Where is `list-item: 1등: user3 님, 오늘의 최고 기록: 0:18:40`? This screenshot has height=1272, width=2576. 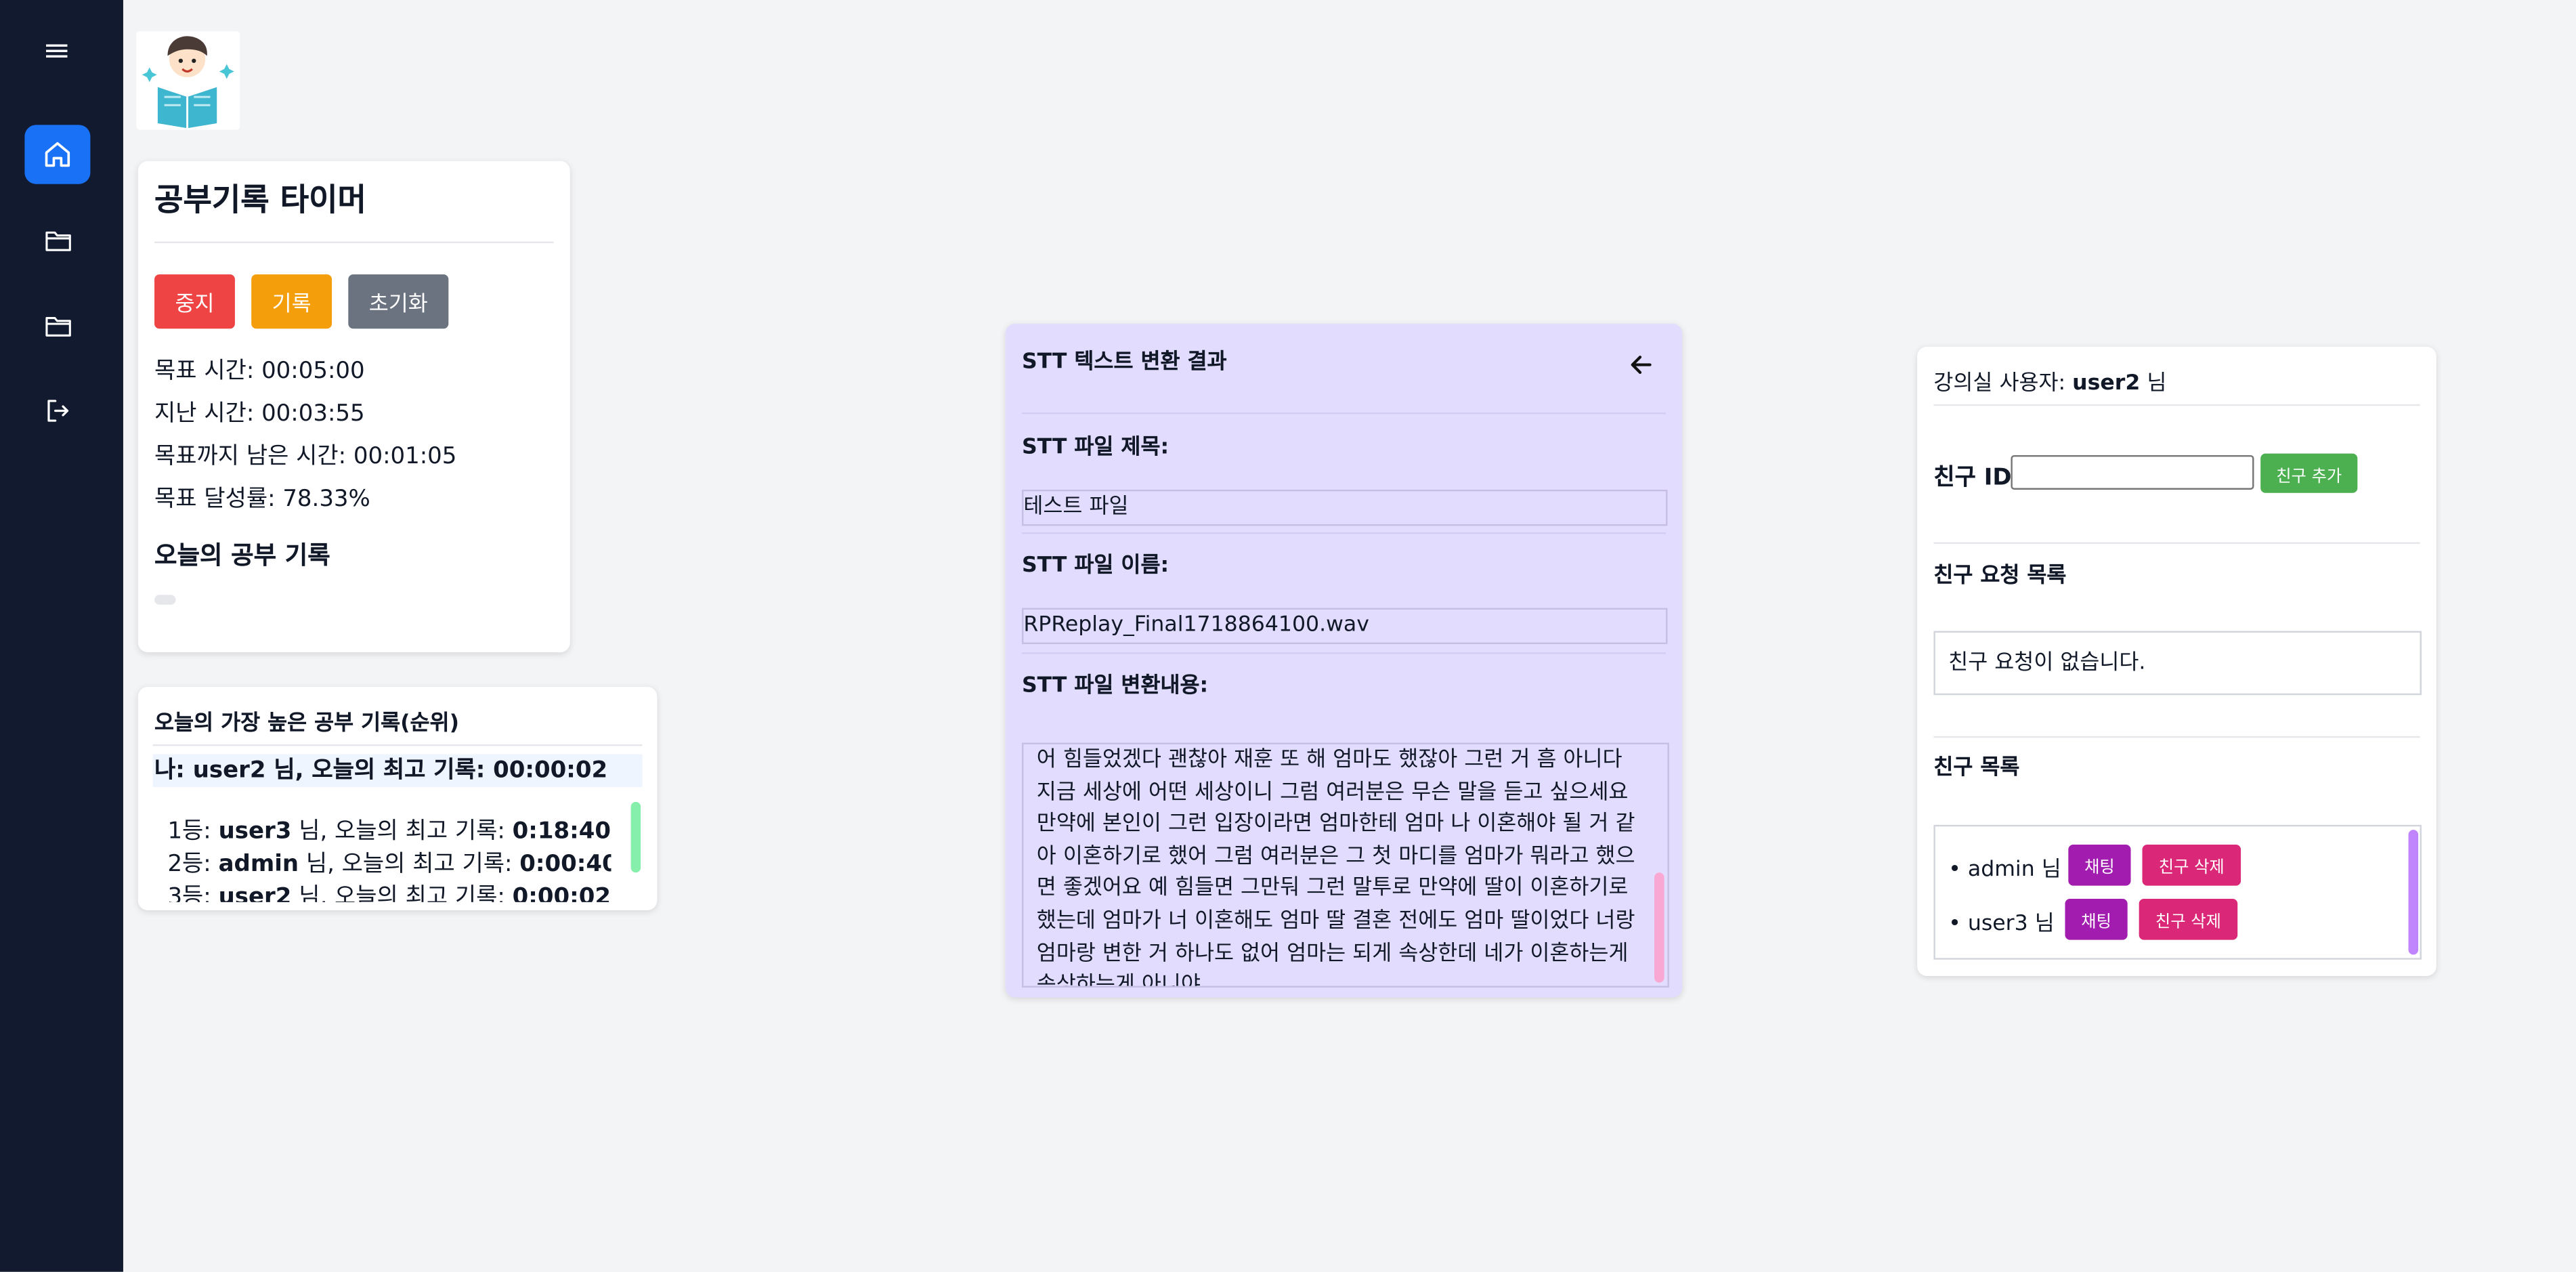 list-item: 1등: user3 님, 오늘의 최고 기록: 0:18:40 is located at coordinates (389, 831).